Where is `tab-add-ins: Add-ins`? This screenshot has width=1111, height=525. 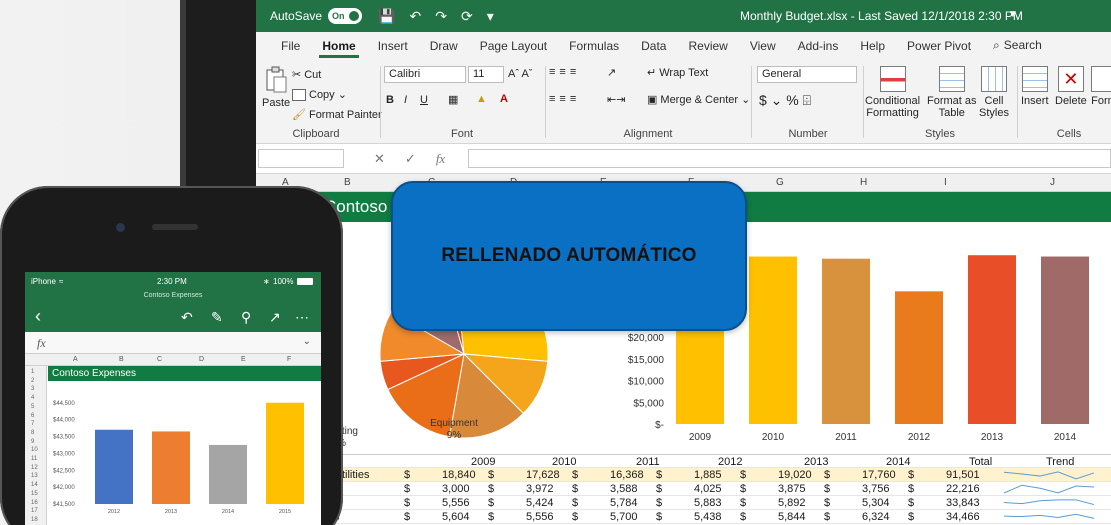 tab-add-ins: Add-ins is located at coordinates (818, 49).